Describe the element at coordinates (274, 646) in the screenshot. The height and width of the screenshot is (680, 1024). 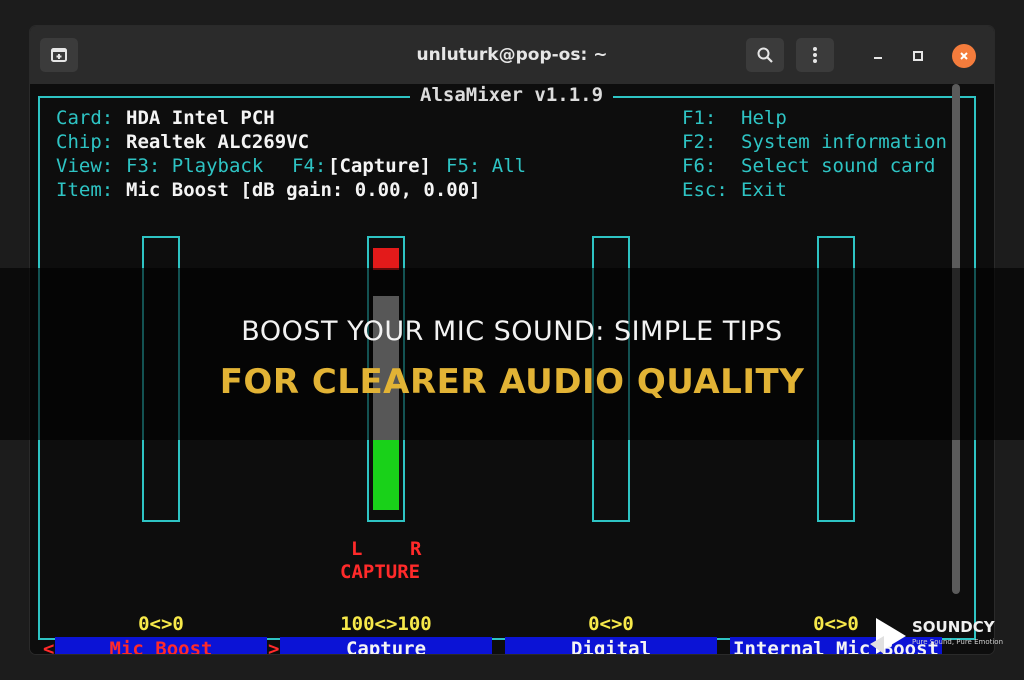
I see `select-right-marker: >` at that location.